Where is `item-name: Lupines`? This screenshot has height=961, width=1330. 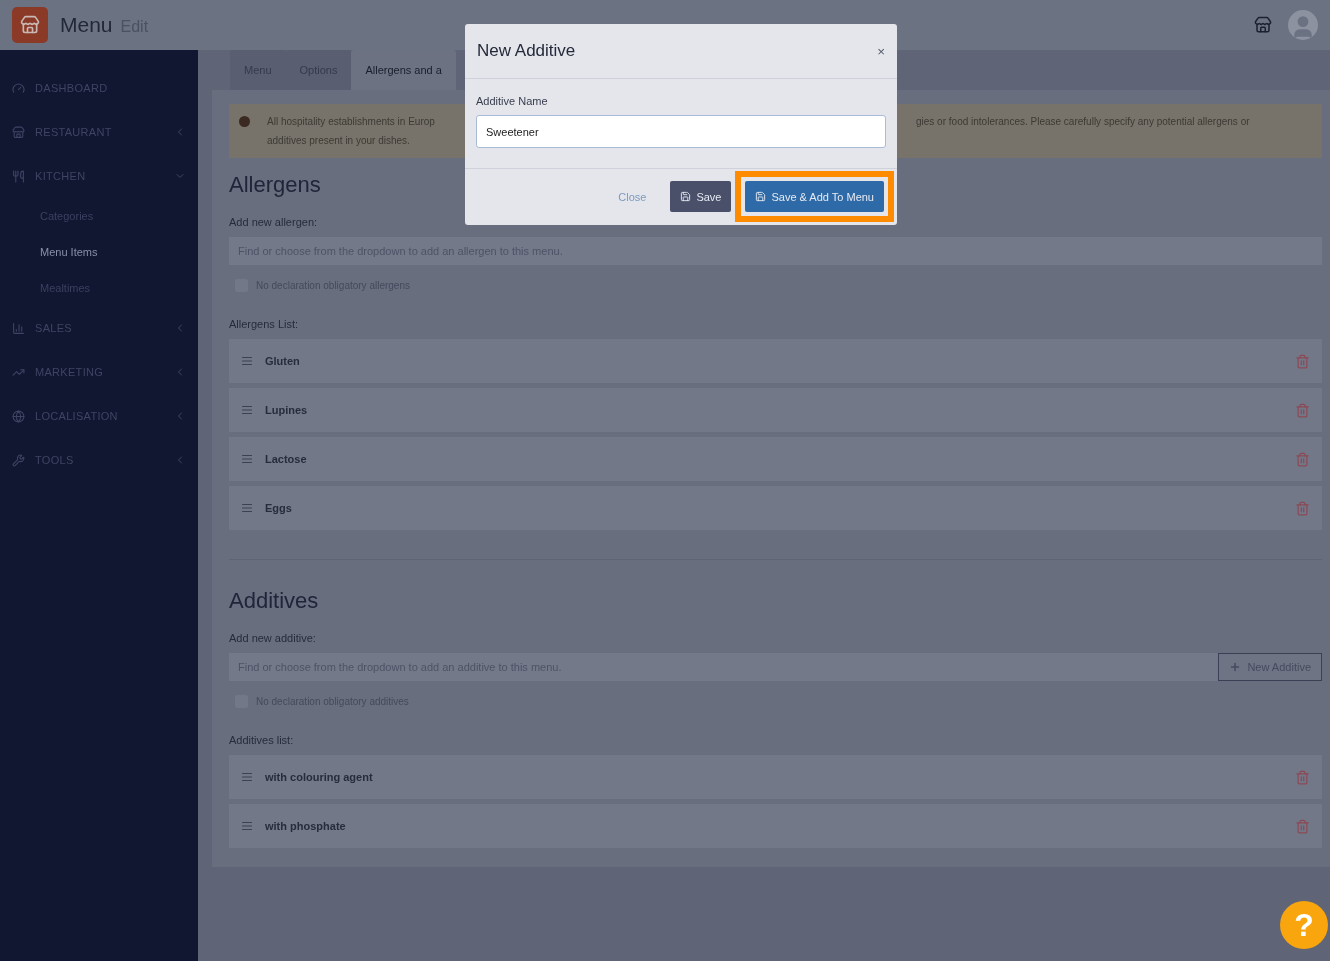 item-name: Lupines is located at coordinates (287, 410).